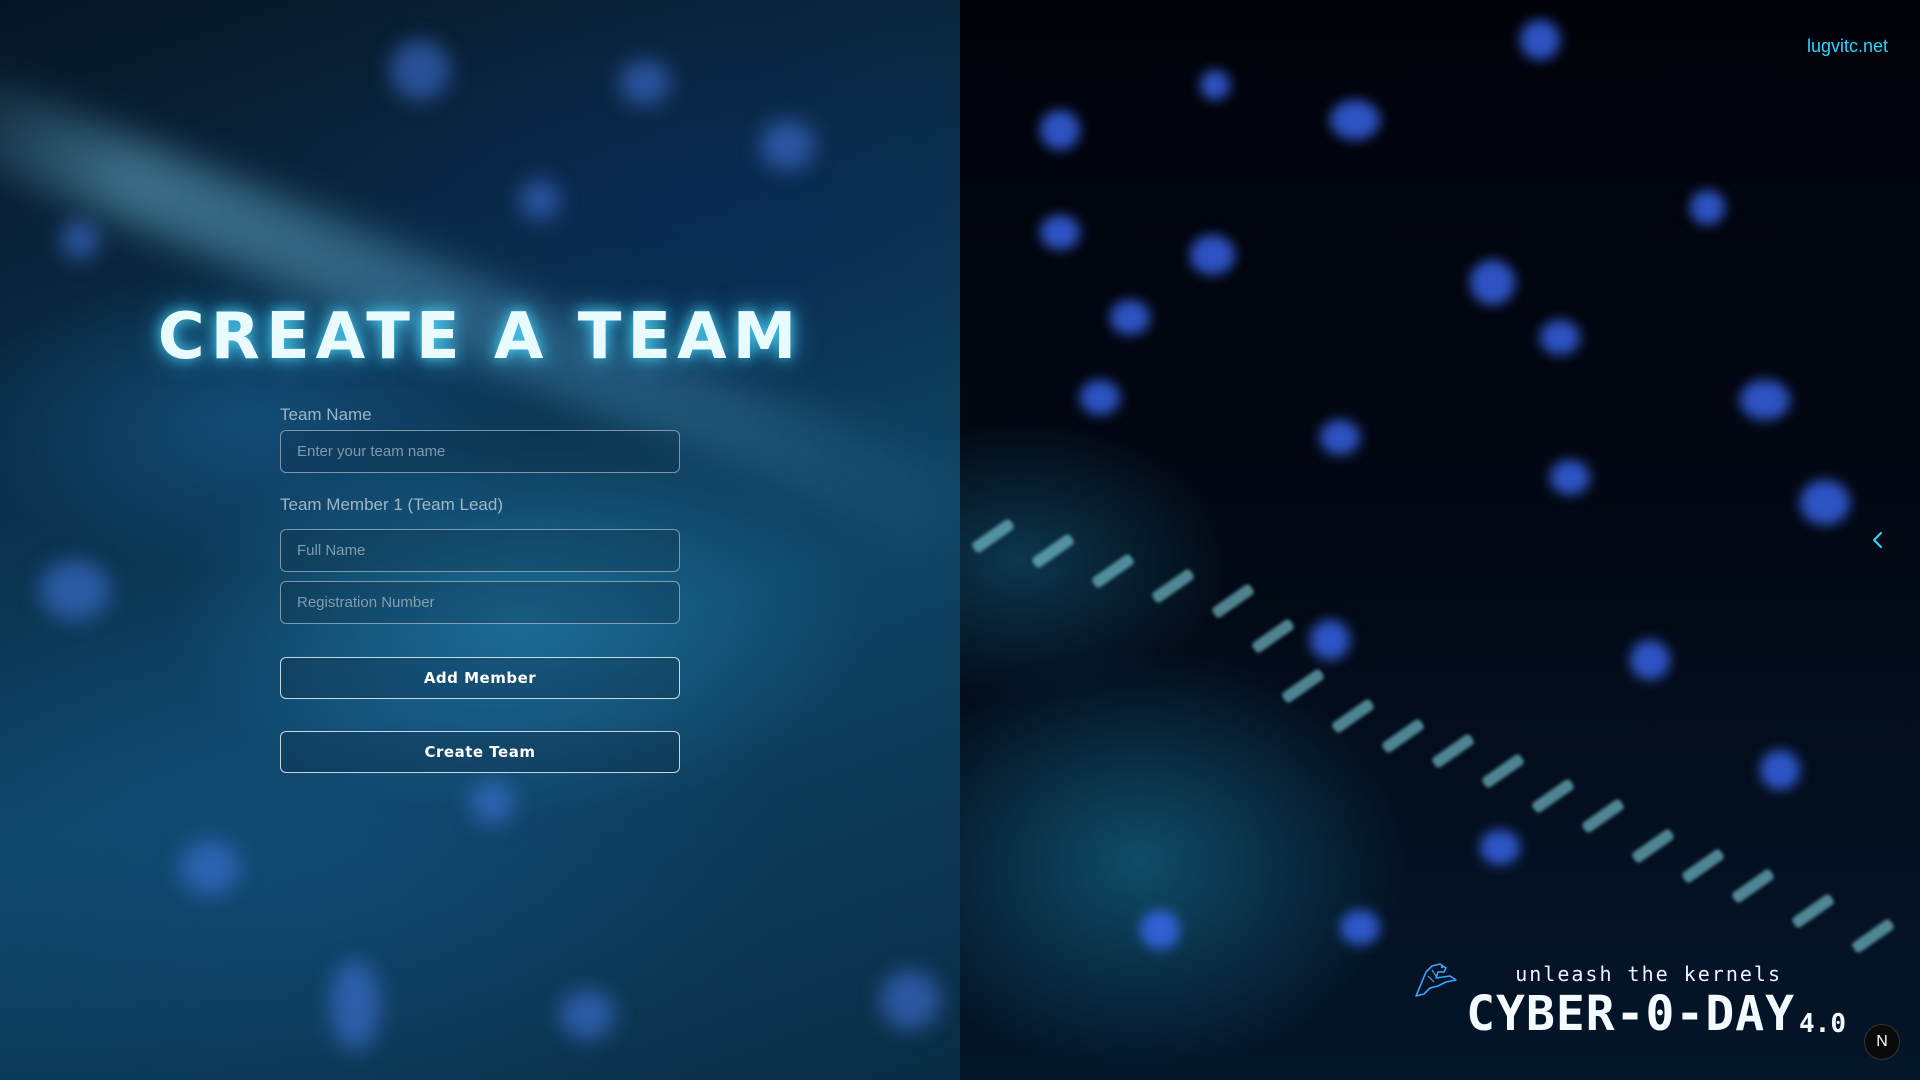 This screenshot has height=1080, width=1920. I want to click on registration-number-input, so click(480, 602).